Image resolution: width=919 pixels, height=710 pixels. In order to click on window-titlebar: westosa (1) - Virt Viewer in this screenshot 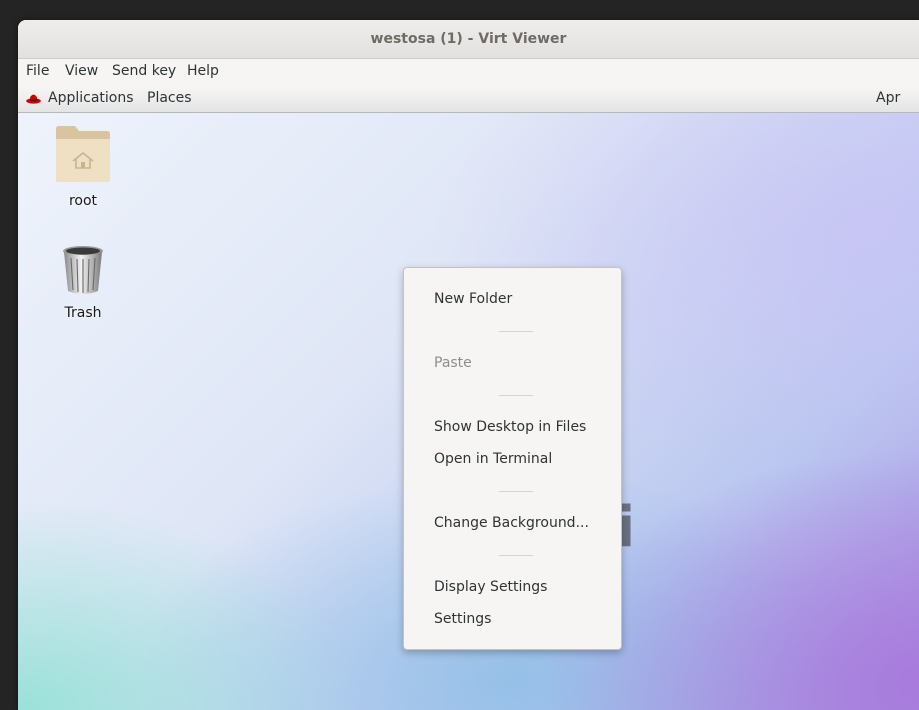, I will do `click(468, 39)`.